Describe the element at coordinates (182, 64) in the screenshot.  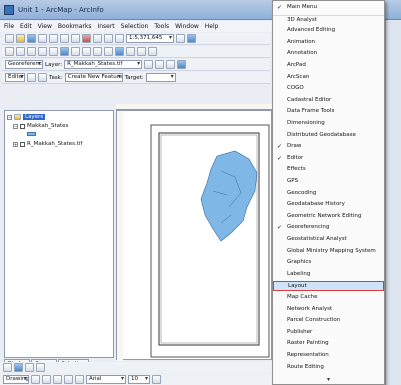
I see `view-link-table-icon` at that location.